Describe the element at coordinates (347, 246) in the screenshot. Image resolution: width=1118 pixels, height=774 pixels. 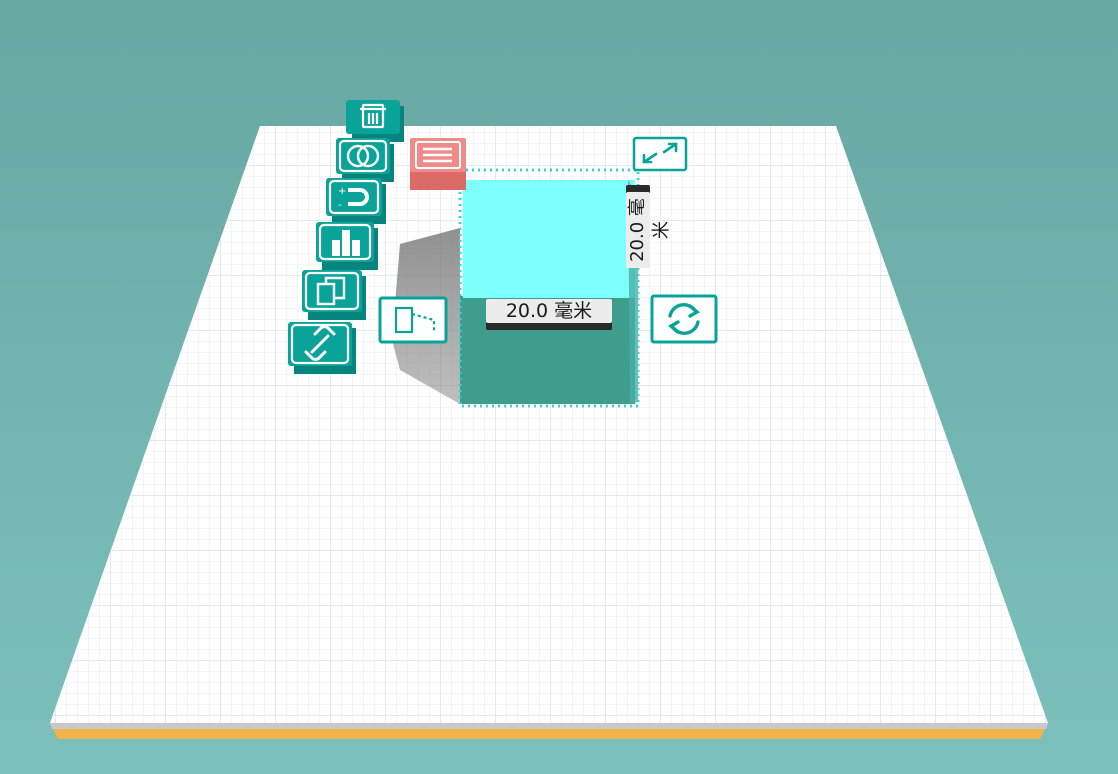
I see `tool-align` at that location.